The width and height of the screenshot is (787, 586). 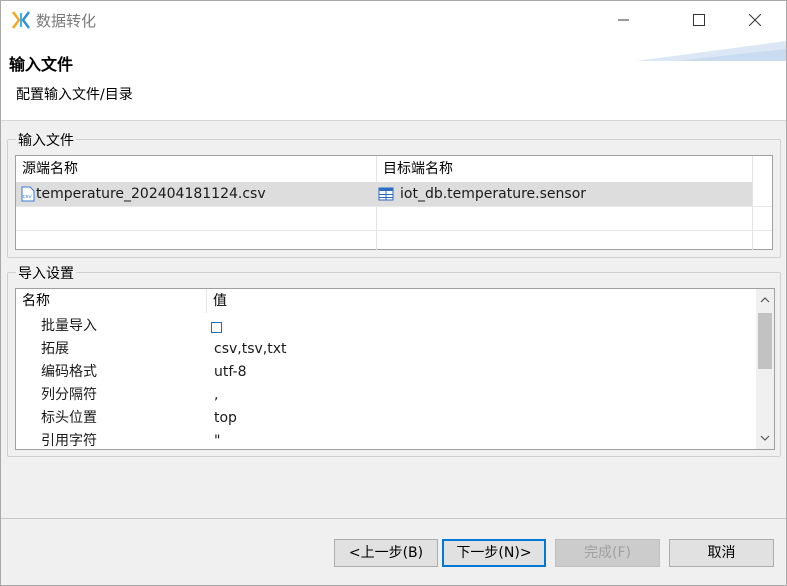 What do you see at coordinates (217, 439) in the screenshot?
I see `setting-value: "` at bounding box center [217, 439].